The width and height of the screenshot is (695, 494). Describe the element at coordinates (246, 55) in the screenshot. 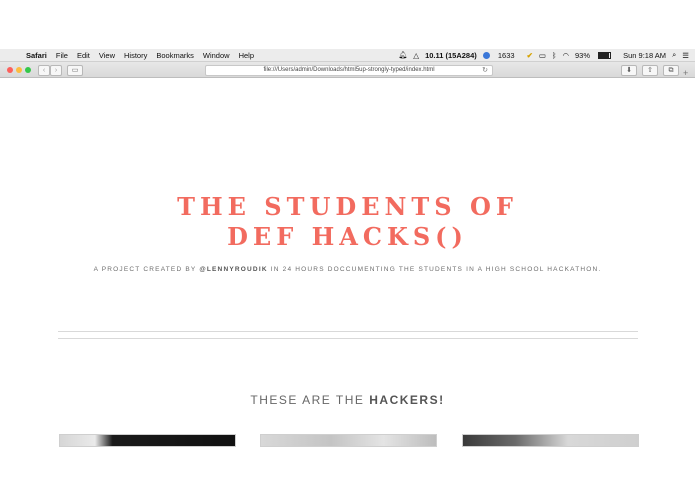

I see `menu-help: Help` at that location.